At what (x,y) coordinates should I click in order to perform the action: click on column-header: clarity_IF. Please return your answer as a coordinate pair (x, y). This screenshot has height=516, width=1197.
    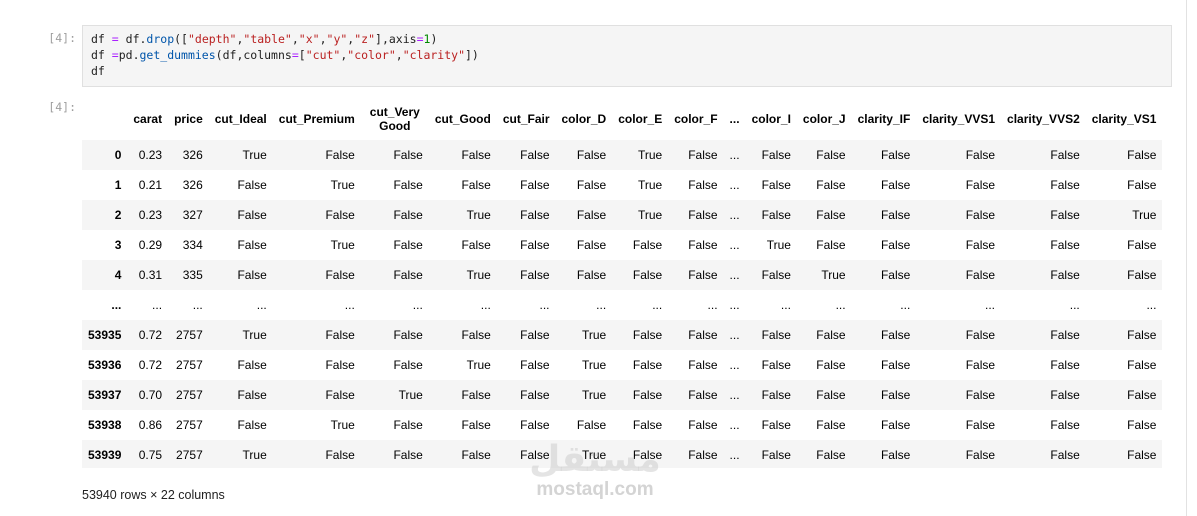
    Looking at the image, I should click on (884, 119).